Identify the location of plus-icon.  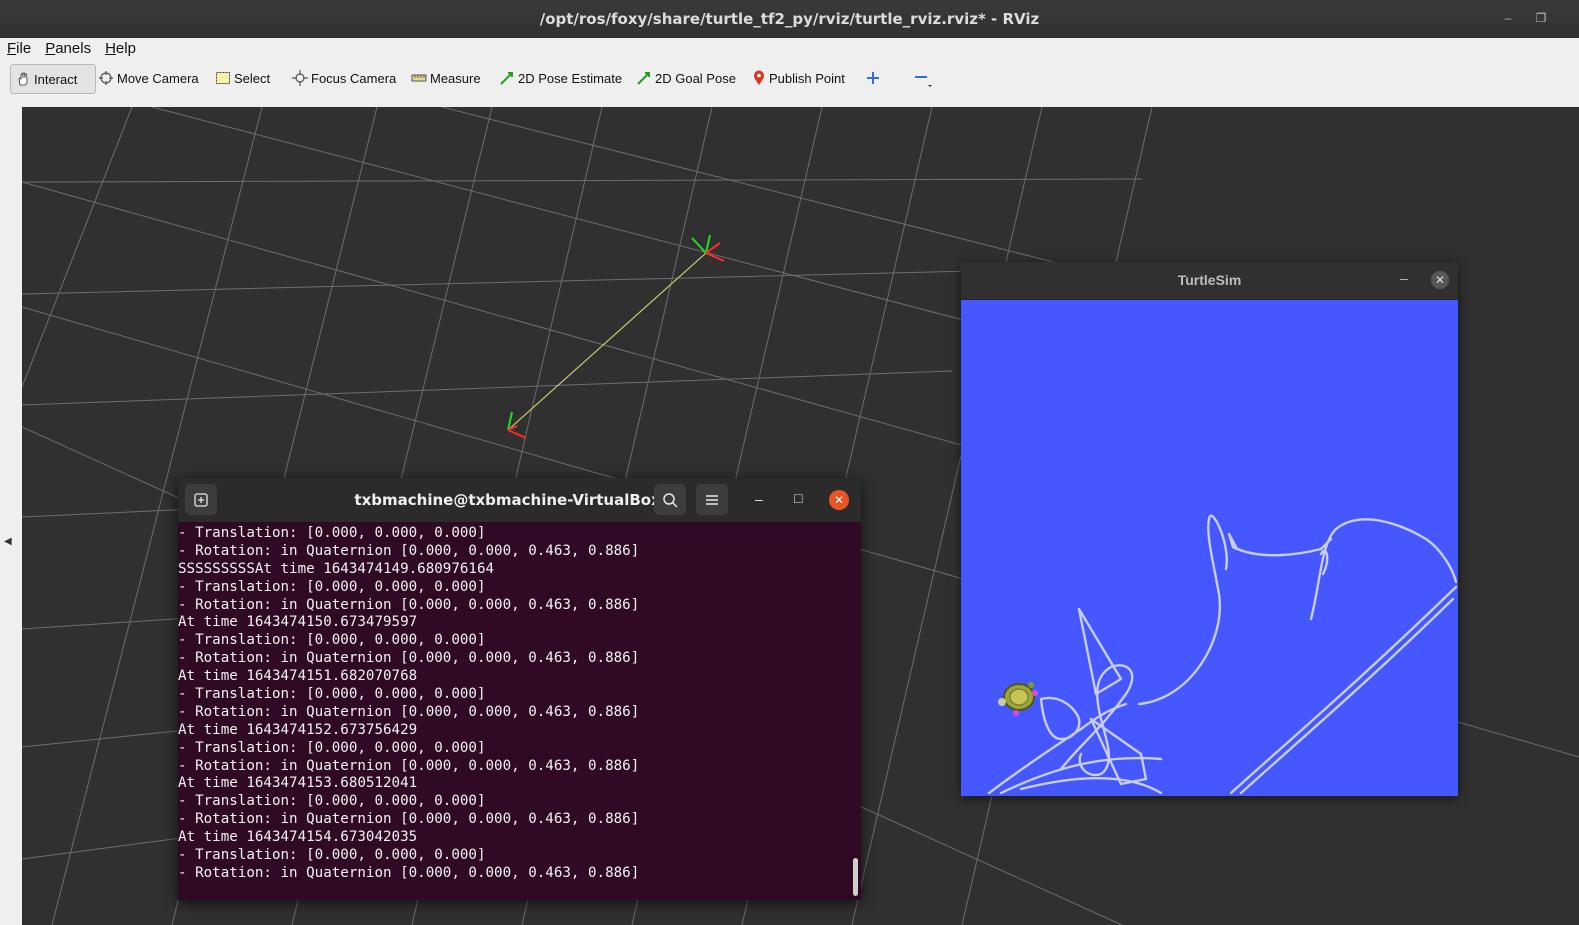
(873, 78).